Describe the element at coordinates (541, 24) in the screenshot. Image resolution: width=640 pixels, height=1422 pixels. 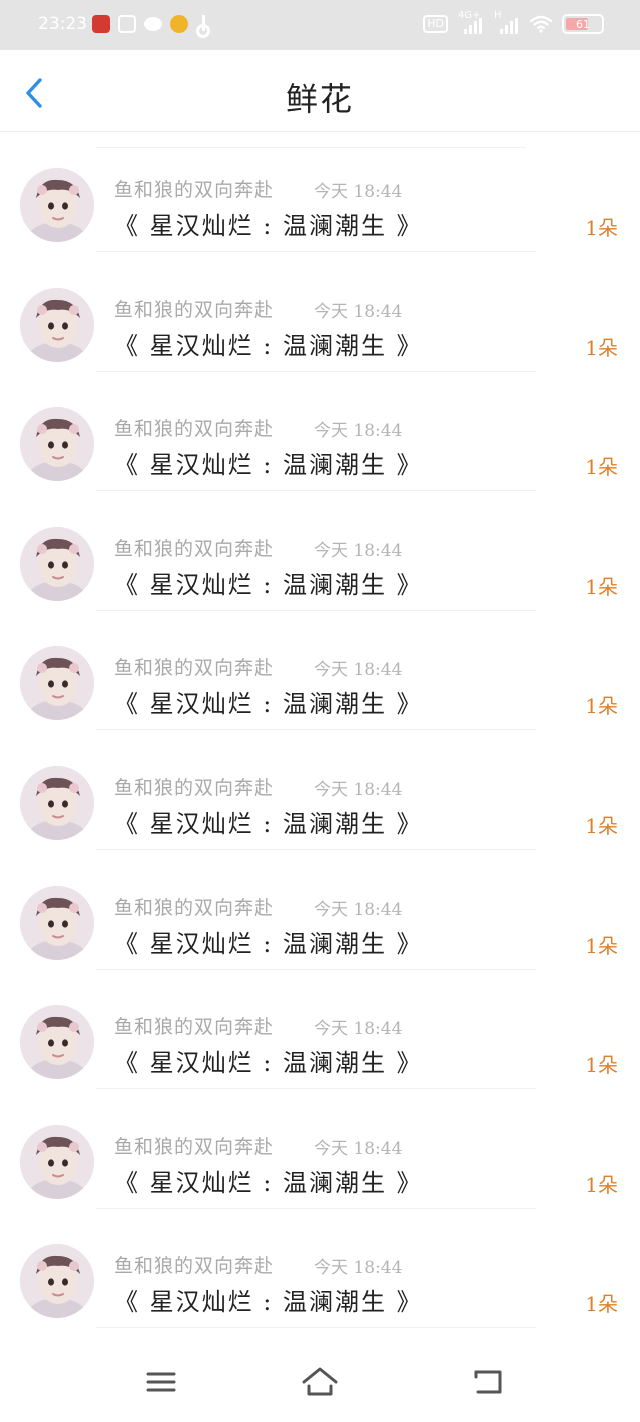
I see `wifi-icon` at that location.